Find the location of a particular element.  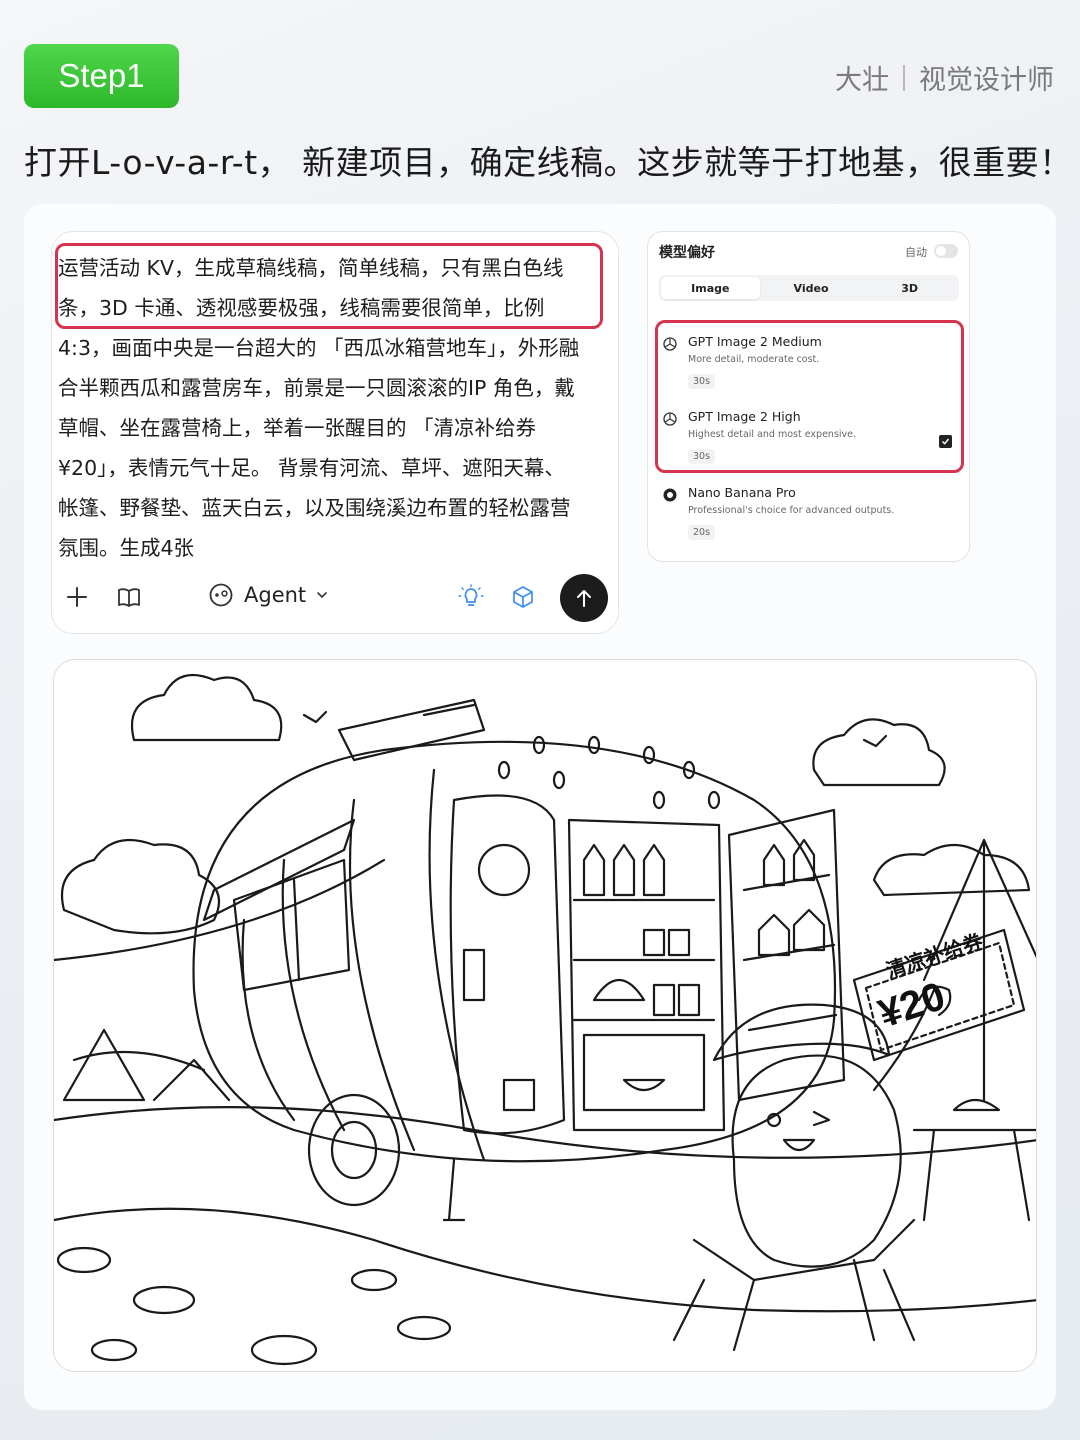

send-button is located at coordinates (584, 598).